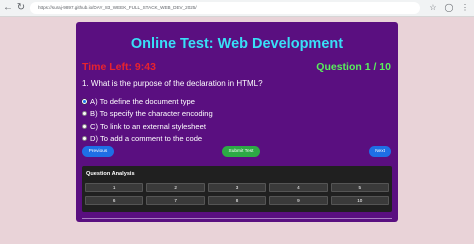 This screenshot has height=244, width=474. What do you see at coordinates (237, 218) in the screenshot?
I see `divider` at bounding box center [237, 218].